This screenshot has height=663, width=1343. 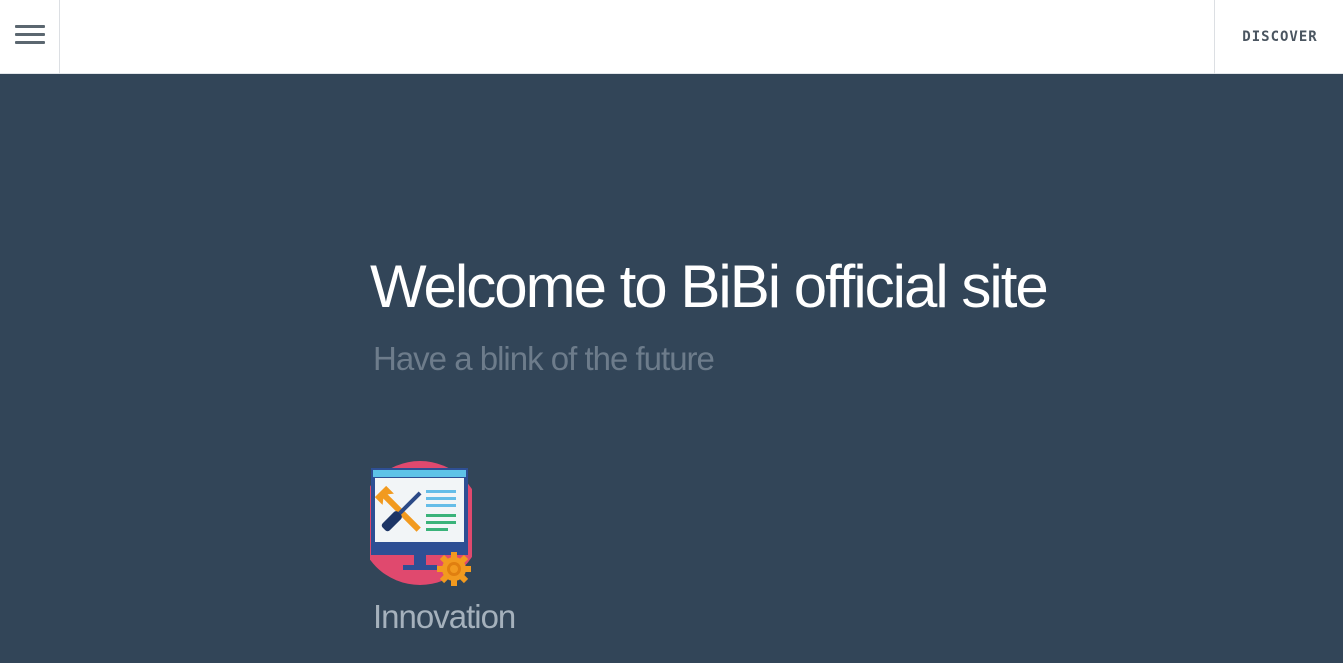 What do you see at coordinates (671, 37) in the screenshot?
I see `top-navbar: DISCOVER` at bounding box center [671, 37].